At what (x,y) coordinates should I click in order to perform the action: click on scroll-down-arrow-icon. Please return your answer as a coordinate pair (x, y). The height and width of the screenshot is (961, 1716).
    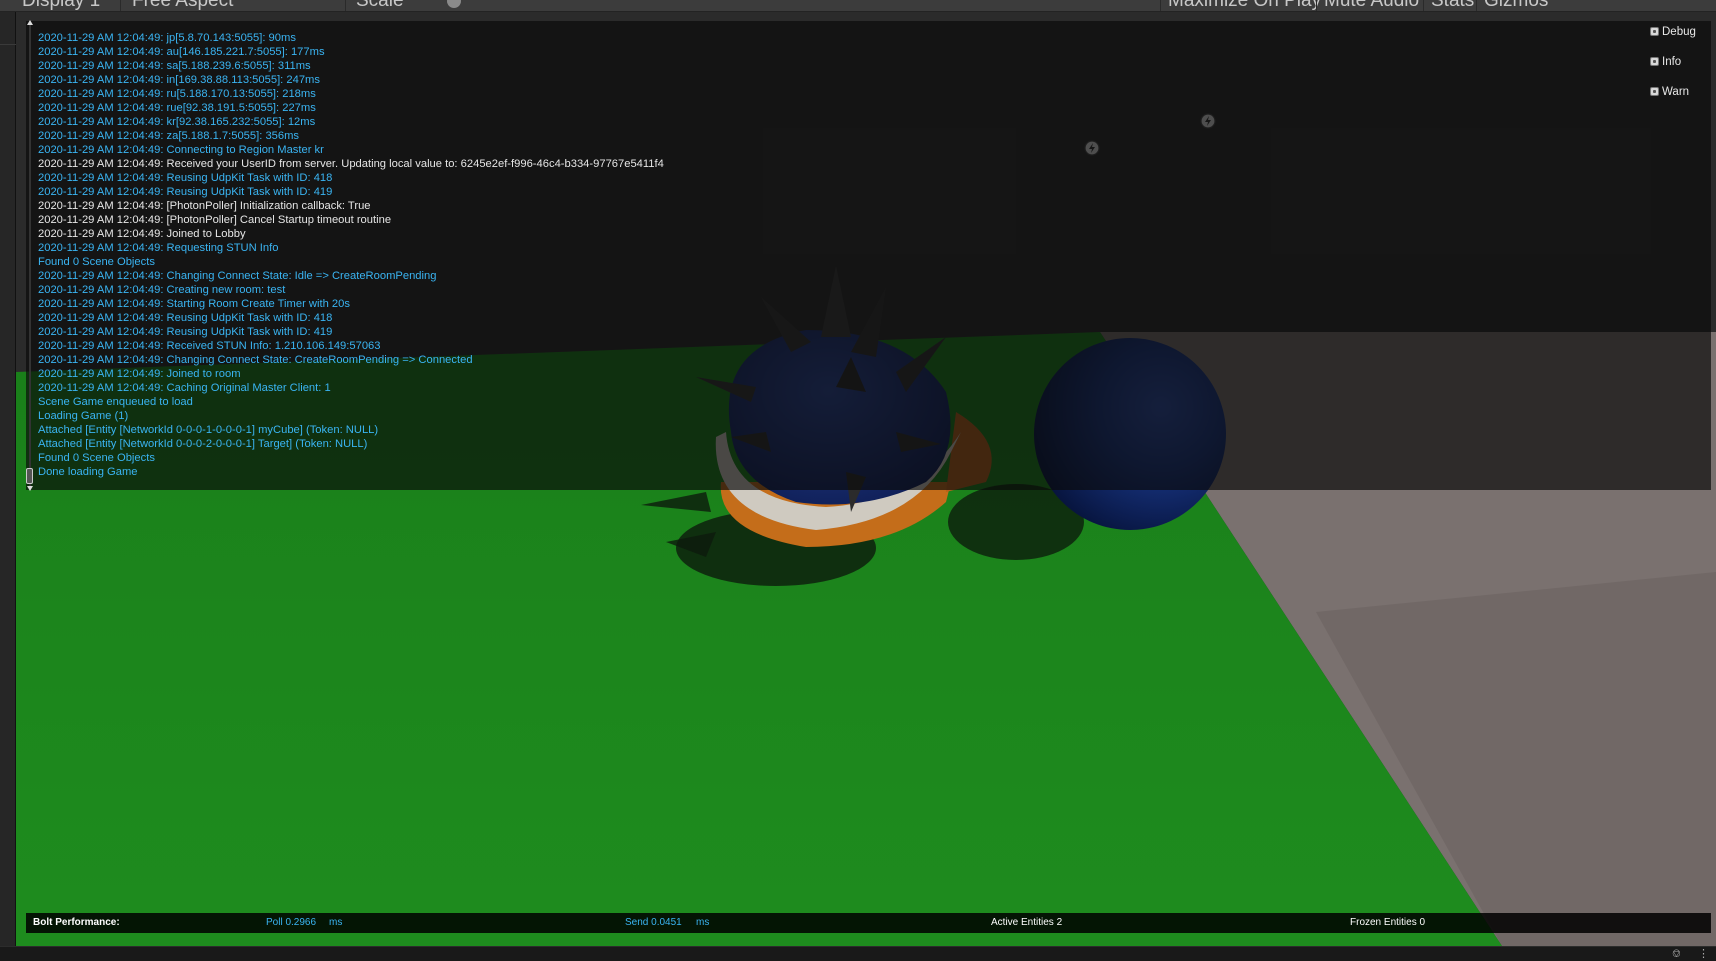
    Looking at the image, I should click on (30, 488).